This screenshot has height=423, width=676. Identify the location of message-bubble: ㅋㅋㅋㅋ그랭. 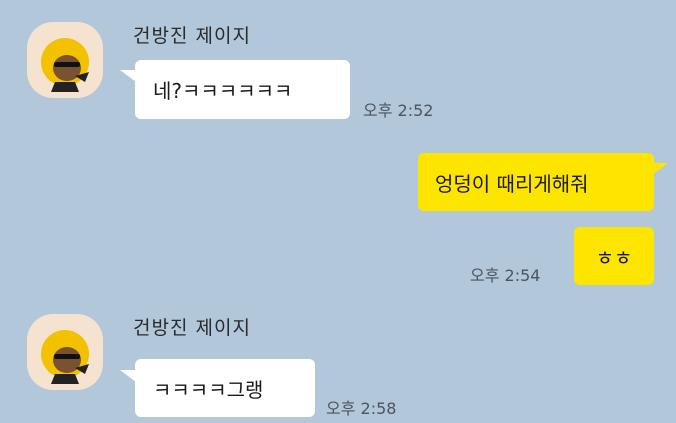
(225, 388).